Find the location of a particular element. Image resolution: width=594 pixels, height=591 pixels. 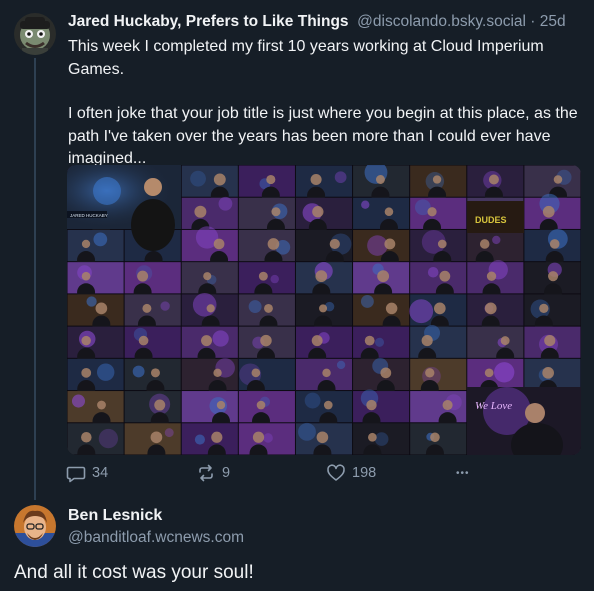

dudes-sign-tile: DUDES is located at coordinates (495, 217).